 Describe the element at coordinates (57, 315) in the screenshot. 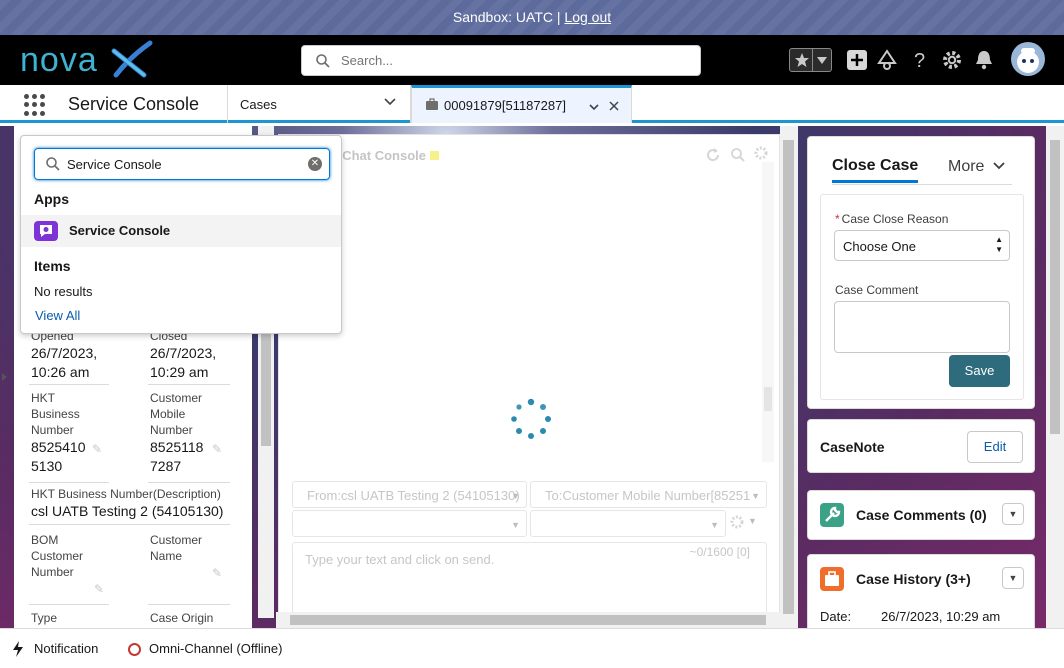

I see `view-all-link: View All` at that location.